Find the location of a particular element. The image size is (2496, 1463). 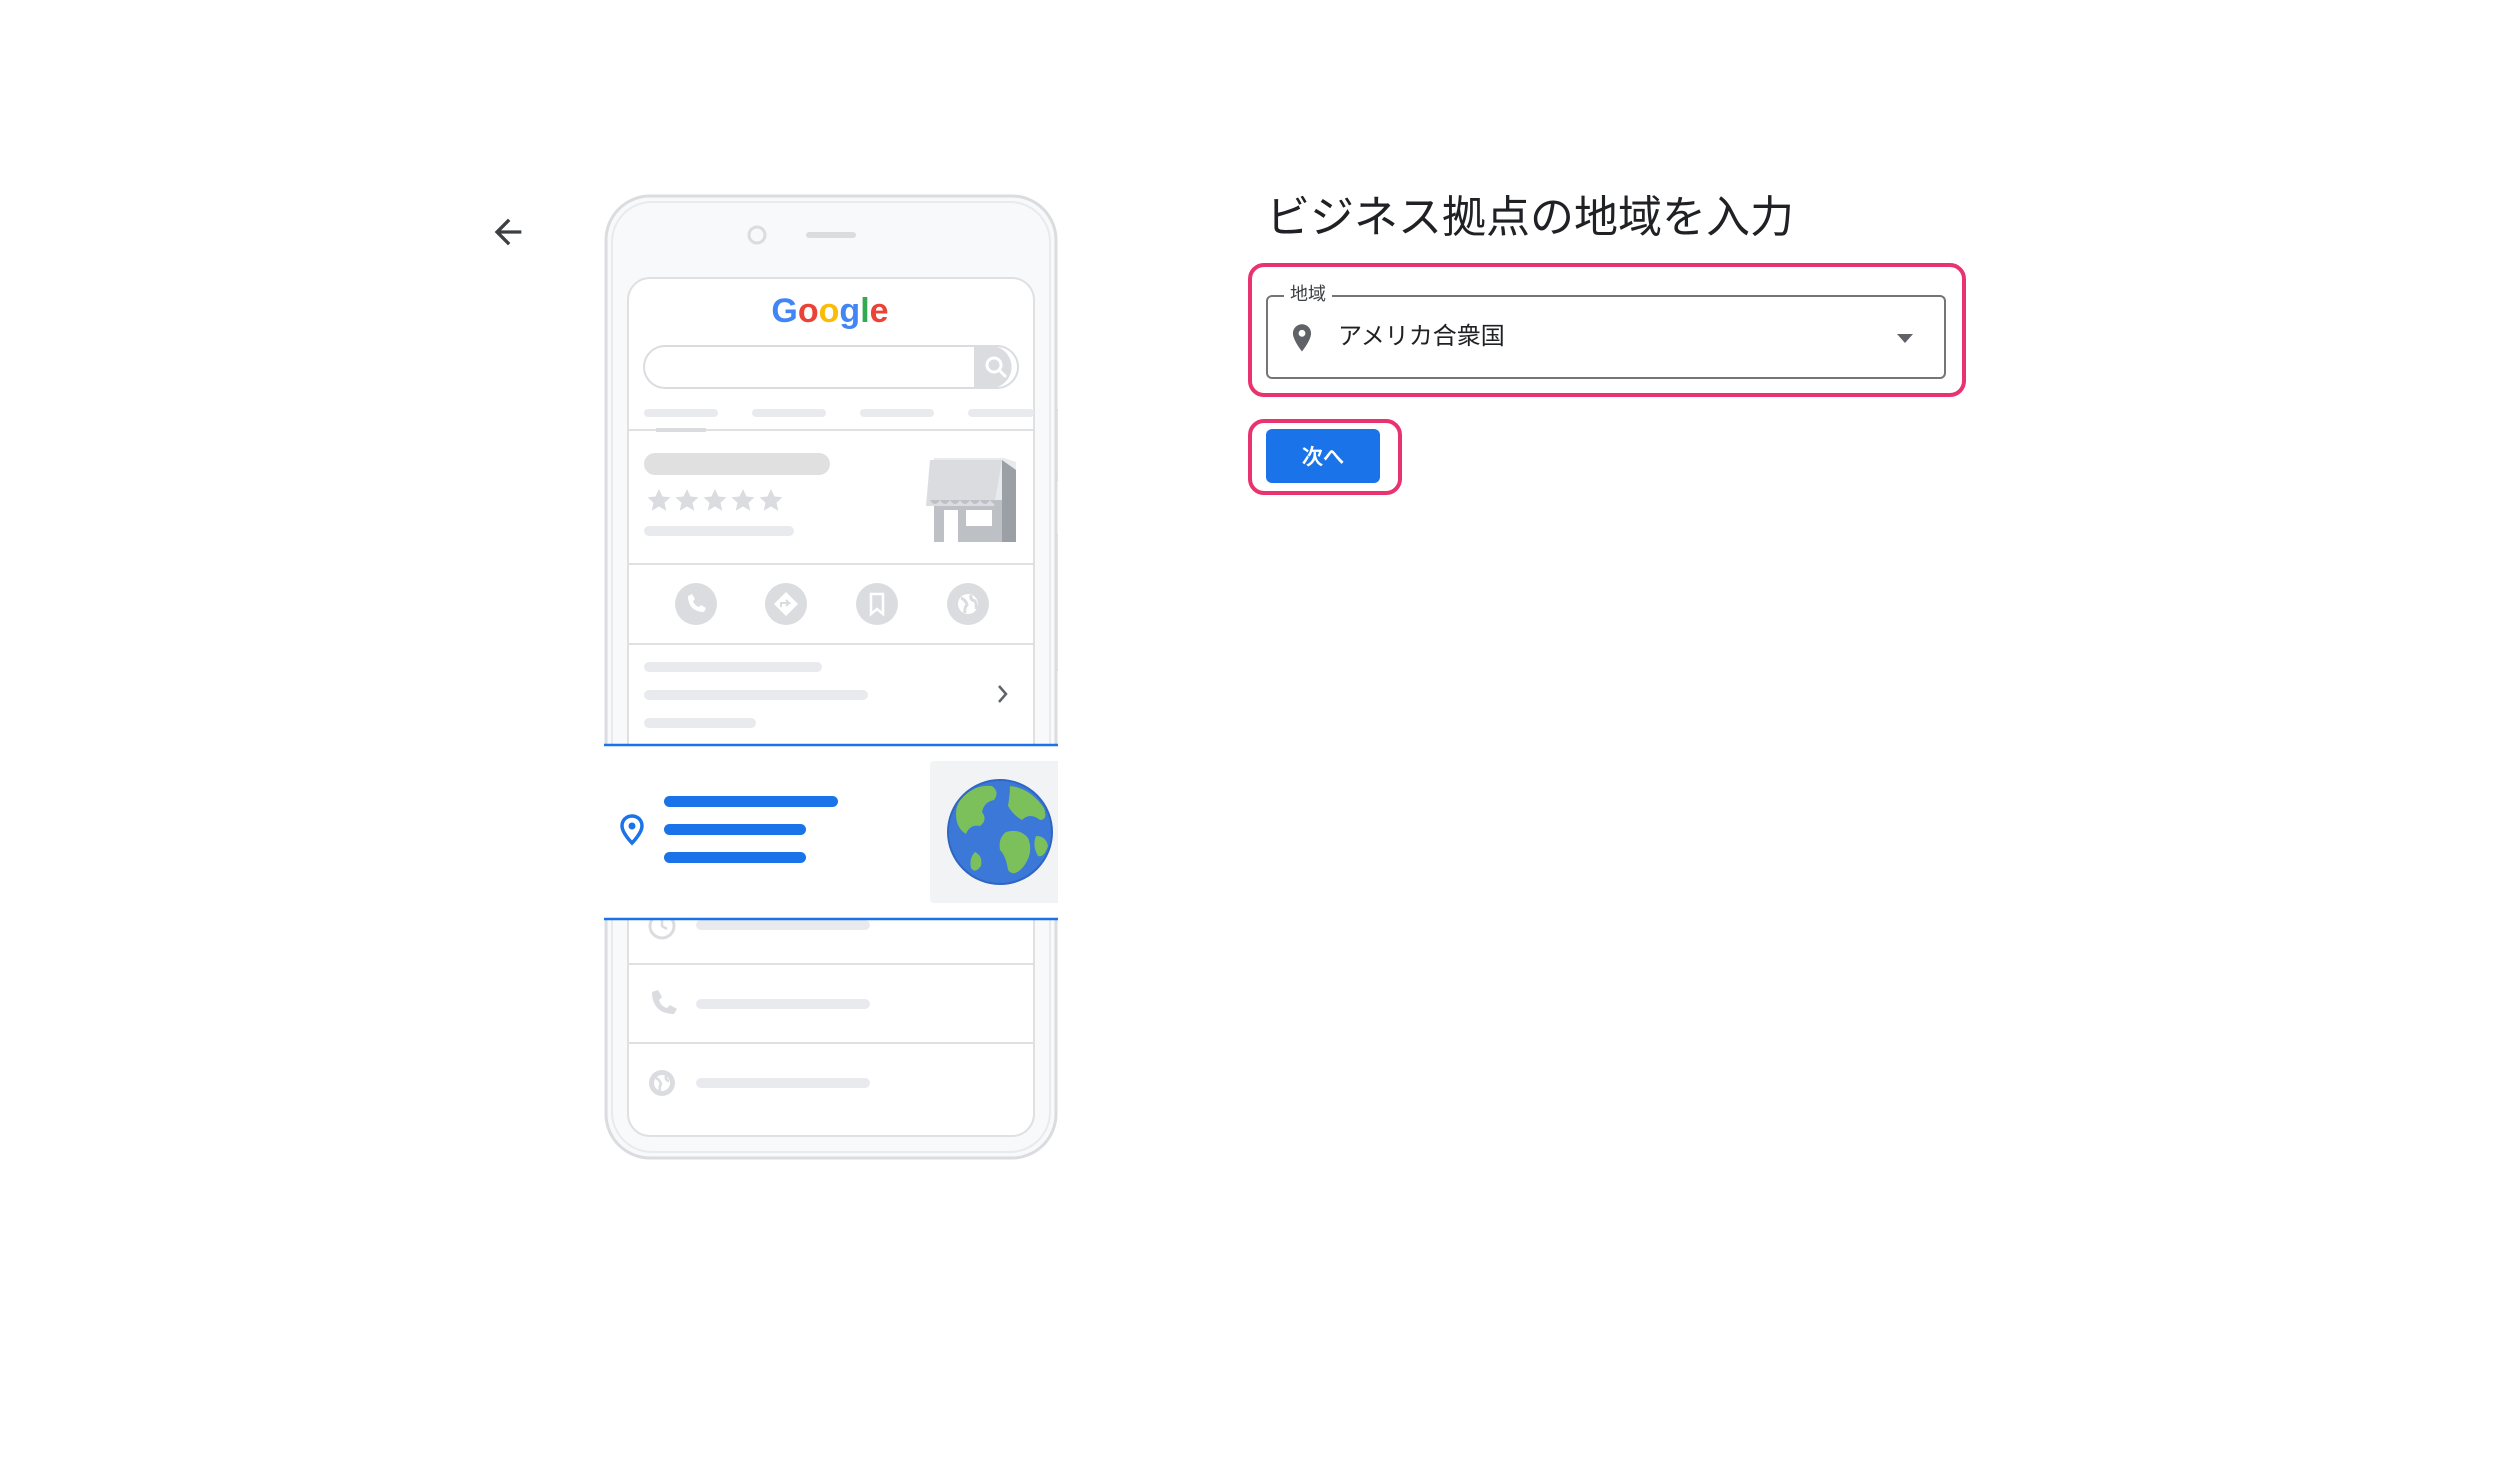

next-button: 次へ is located at coordinates (1323, 456).